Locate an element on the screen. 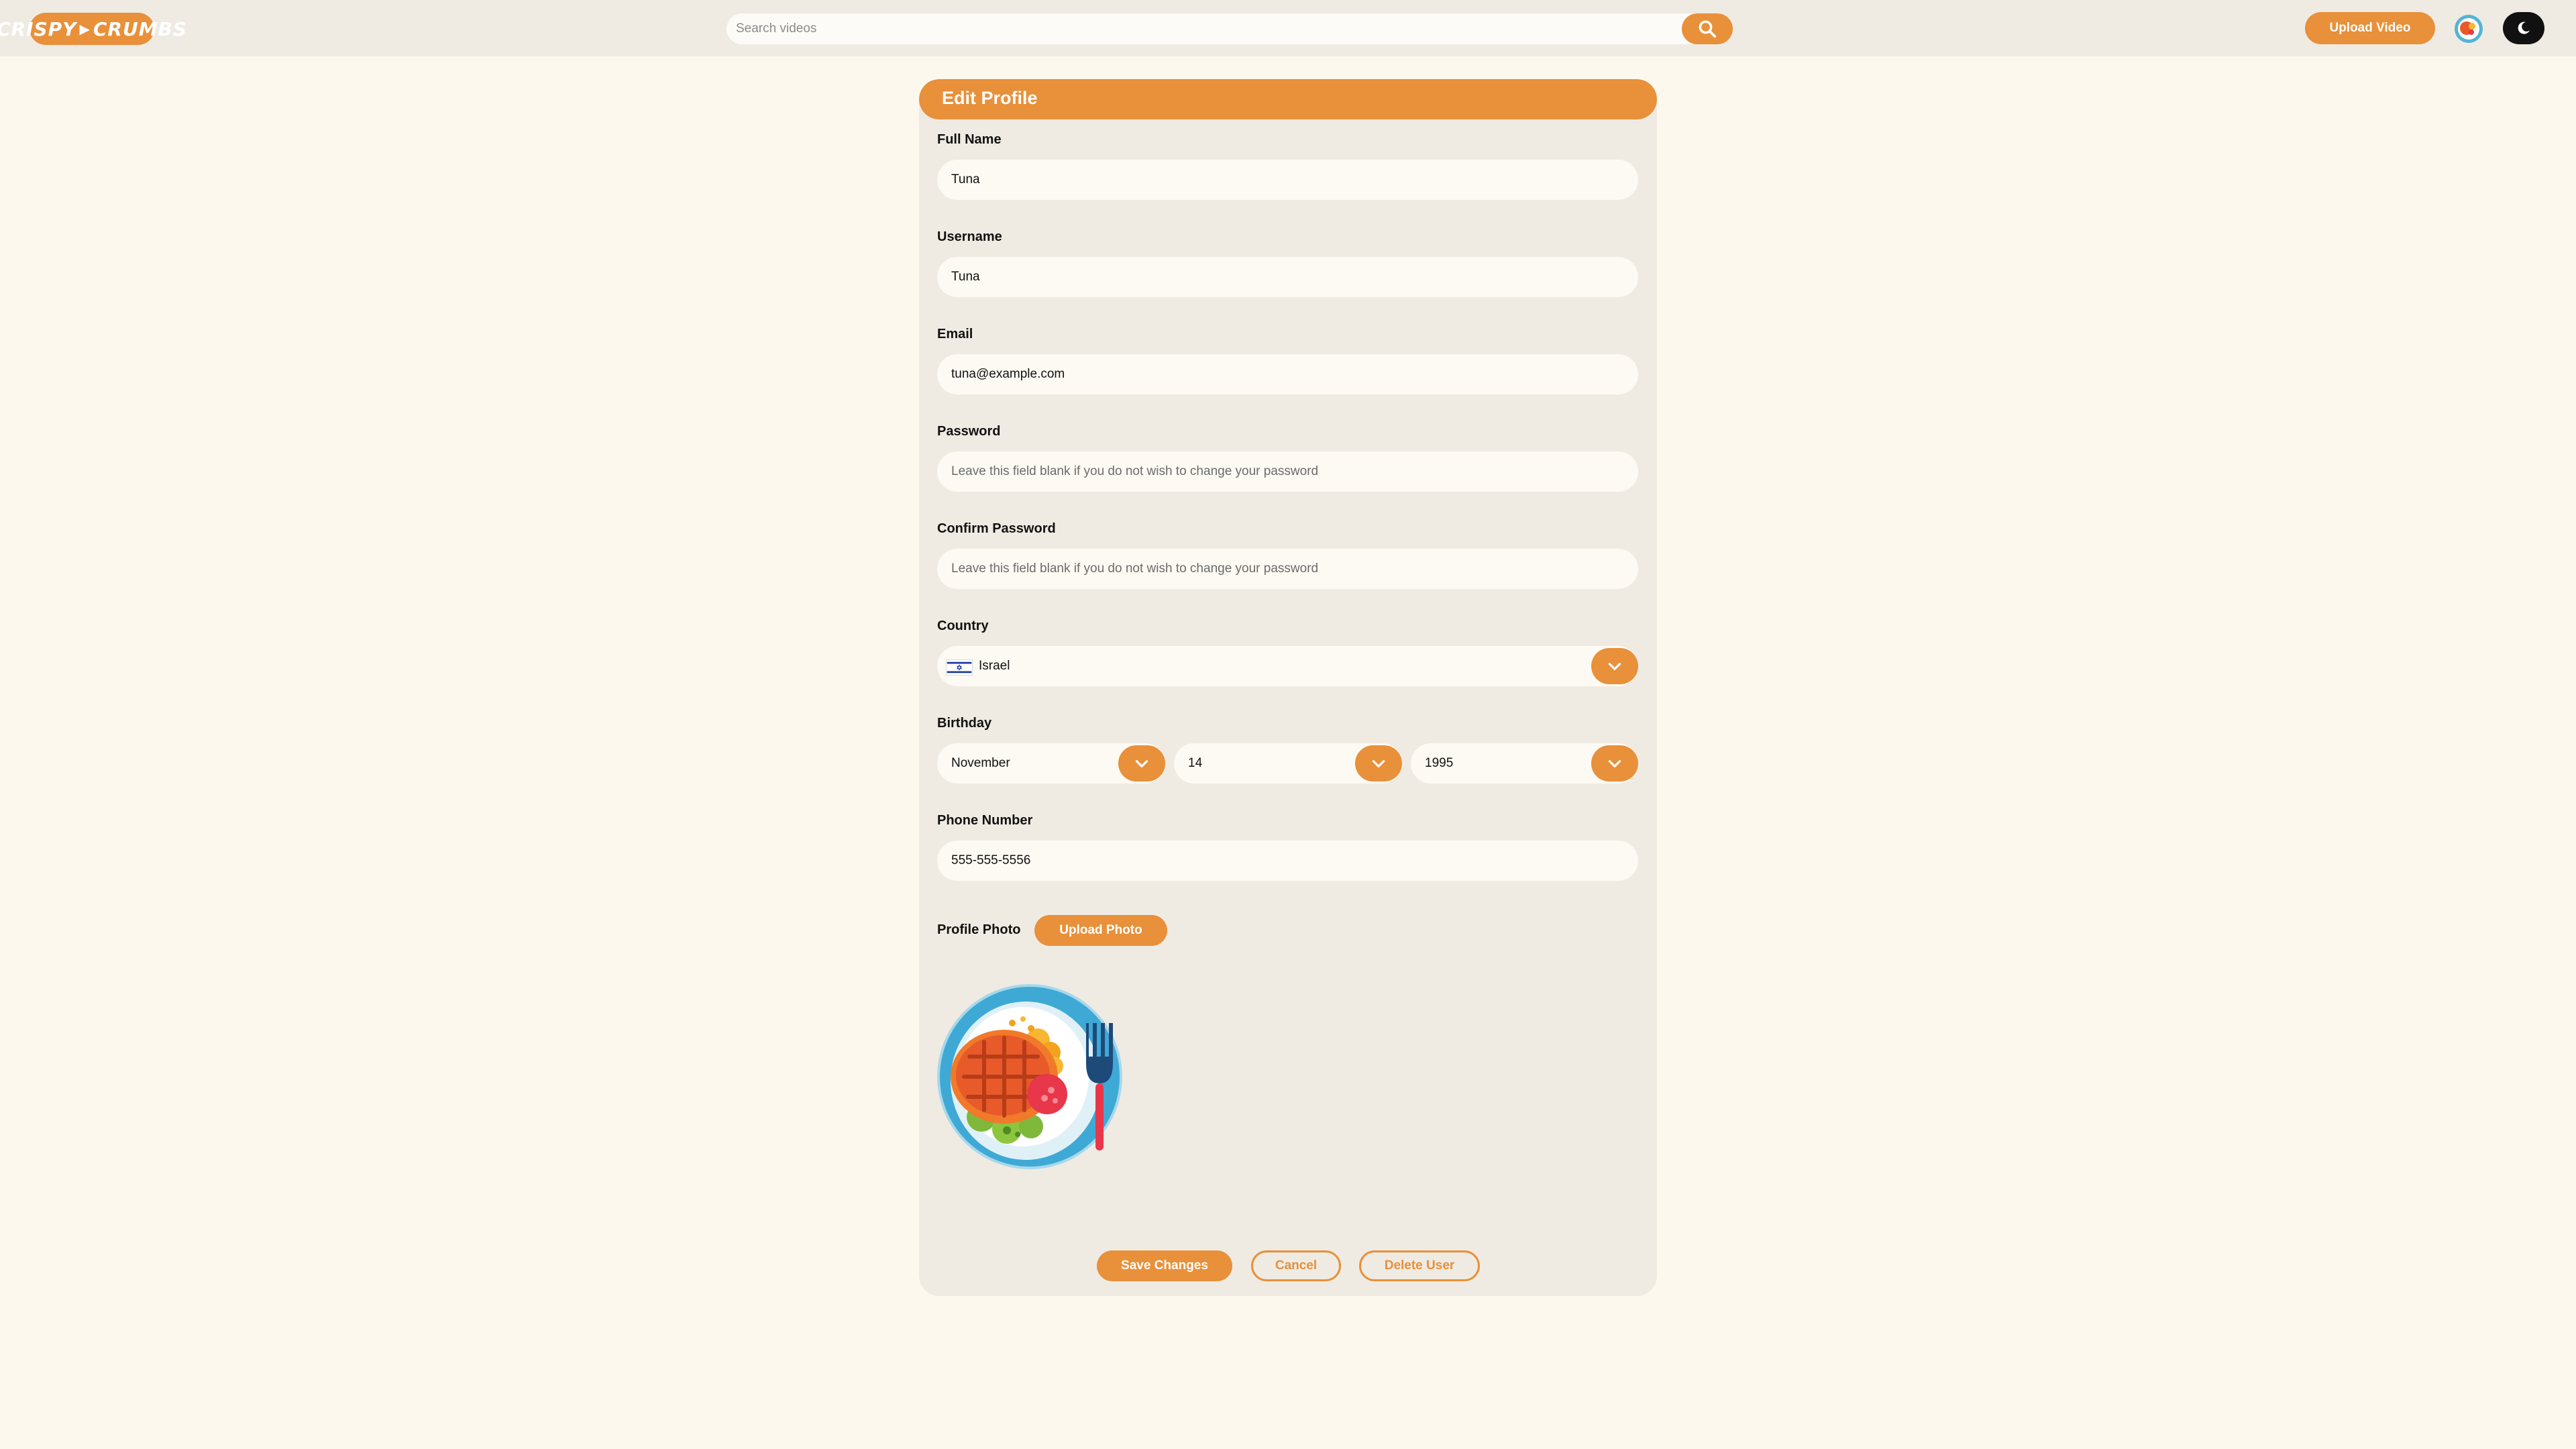 The height and width of the screenshot is (1449, 2576). phone-number-label: Phone Number is located at coordinates (985, 820).